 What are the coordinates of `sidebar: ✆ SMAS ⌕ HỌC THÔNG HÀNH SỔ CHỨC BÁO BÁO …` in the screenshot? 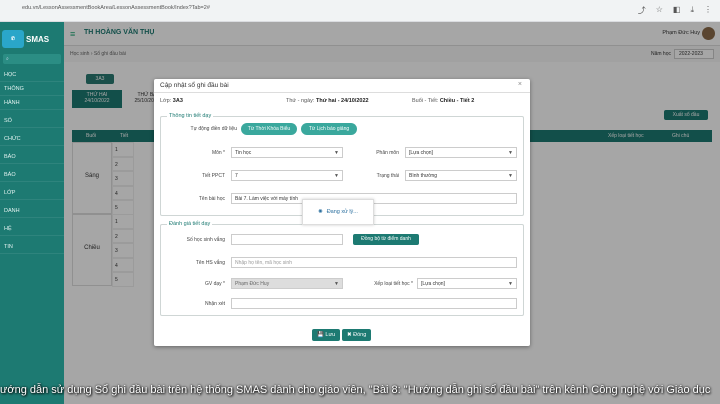 It's located at (32, 213).